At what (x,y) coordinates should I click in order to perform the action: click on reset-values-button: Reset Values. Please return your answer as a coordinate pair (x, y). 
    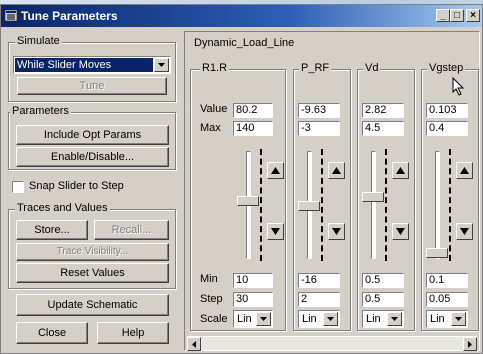
    Looking at the image, I should click on (92, 273).